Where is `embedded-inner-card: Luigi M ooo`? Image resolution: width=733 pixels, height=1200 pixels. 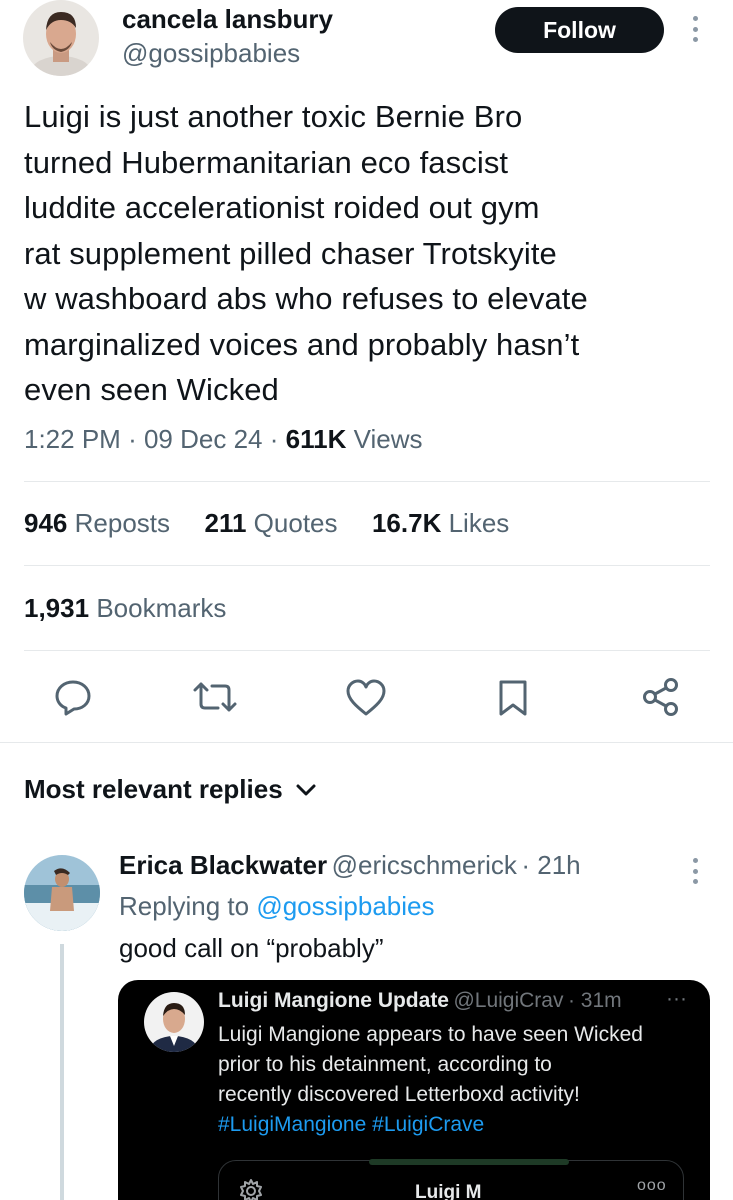
embedded-inner-card: Luigi M ooo is located at coordinates (451, 1179).